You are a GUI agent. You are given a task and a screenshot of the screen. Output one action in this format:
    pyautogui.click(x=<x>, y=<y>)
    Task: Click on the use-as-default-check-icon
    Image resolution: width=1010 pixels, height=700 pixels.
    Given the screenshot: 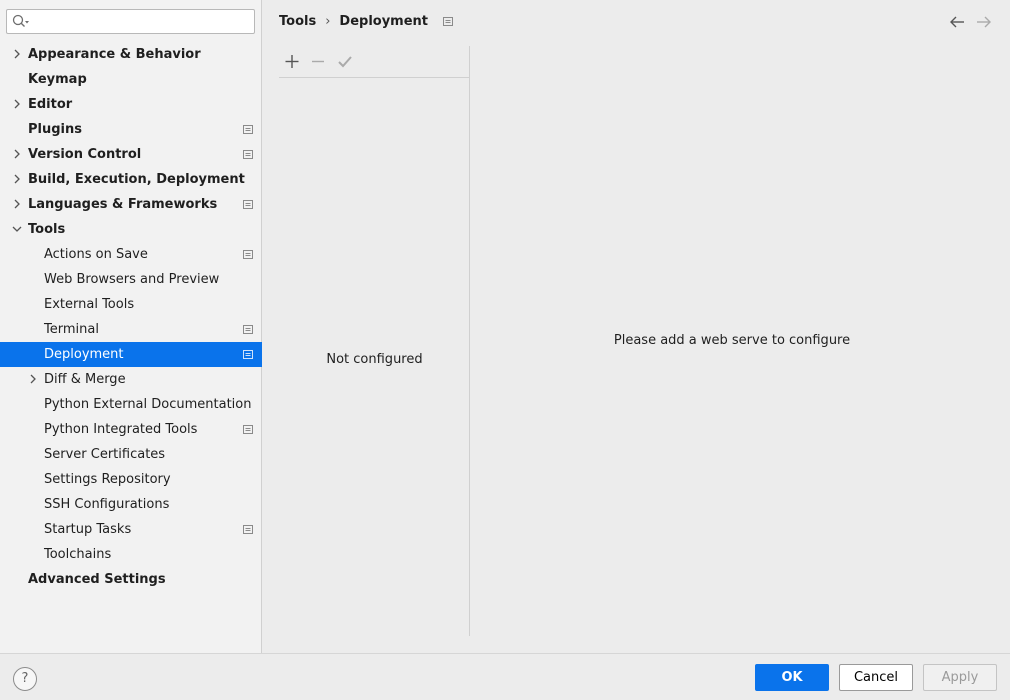 What is the action you would take?
    pyautogui.click(x=345, y=61)
    